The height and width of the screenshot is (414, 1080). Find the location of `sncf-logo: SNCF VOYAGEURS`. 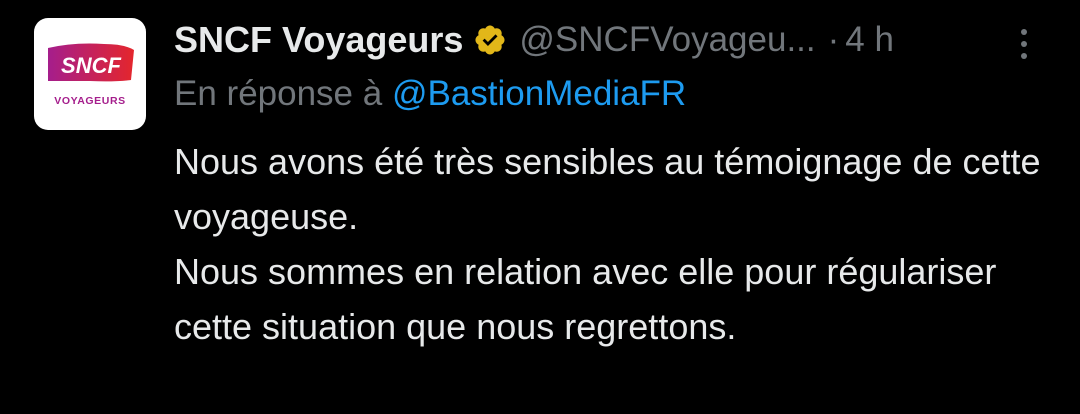

sncf-logo: SNCF VOYAGEURS is located at coordinates (91, 75).